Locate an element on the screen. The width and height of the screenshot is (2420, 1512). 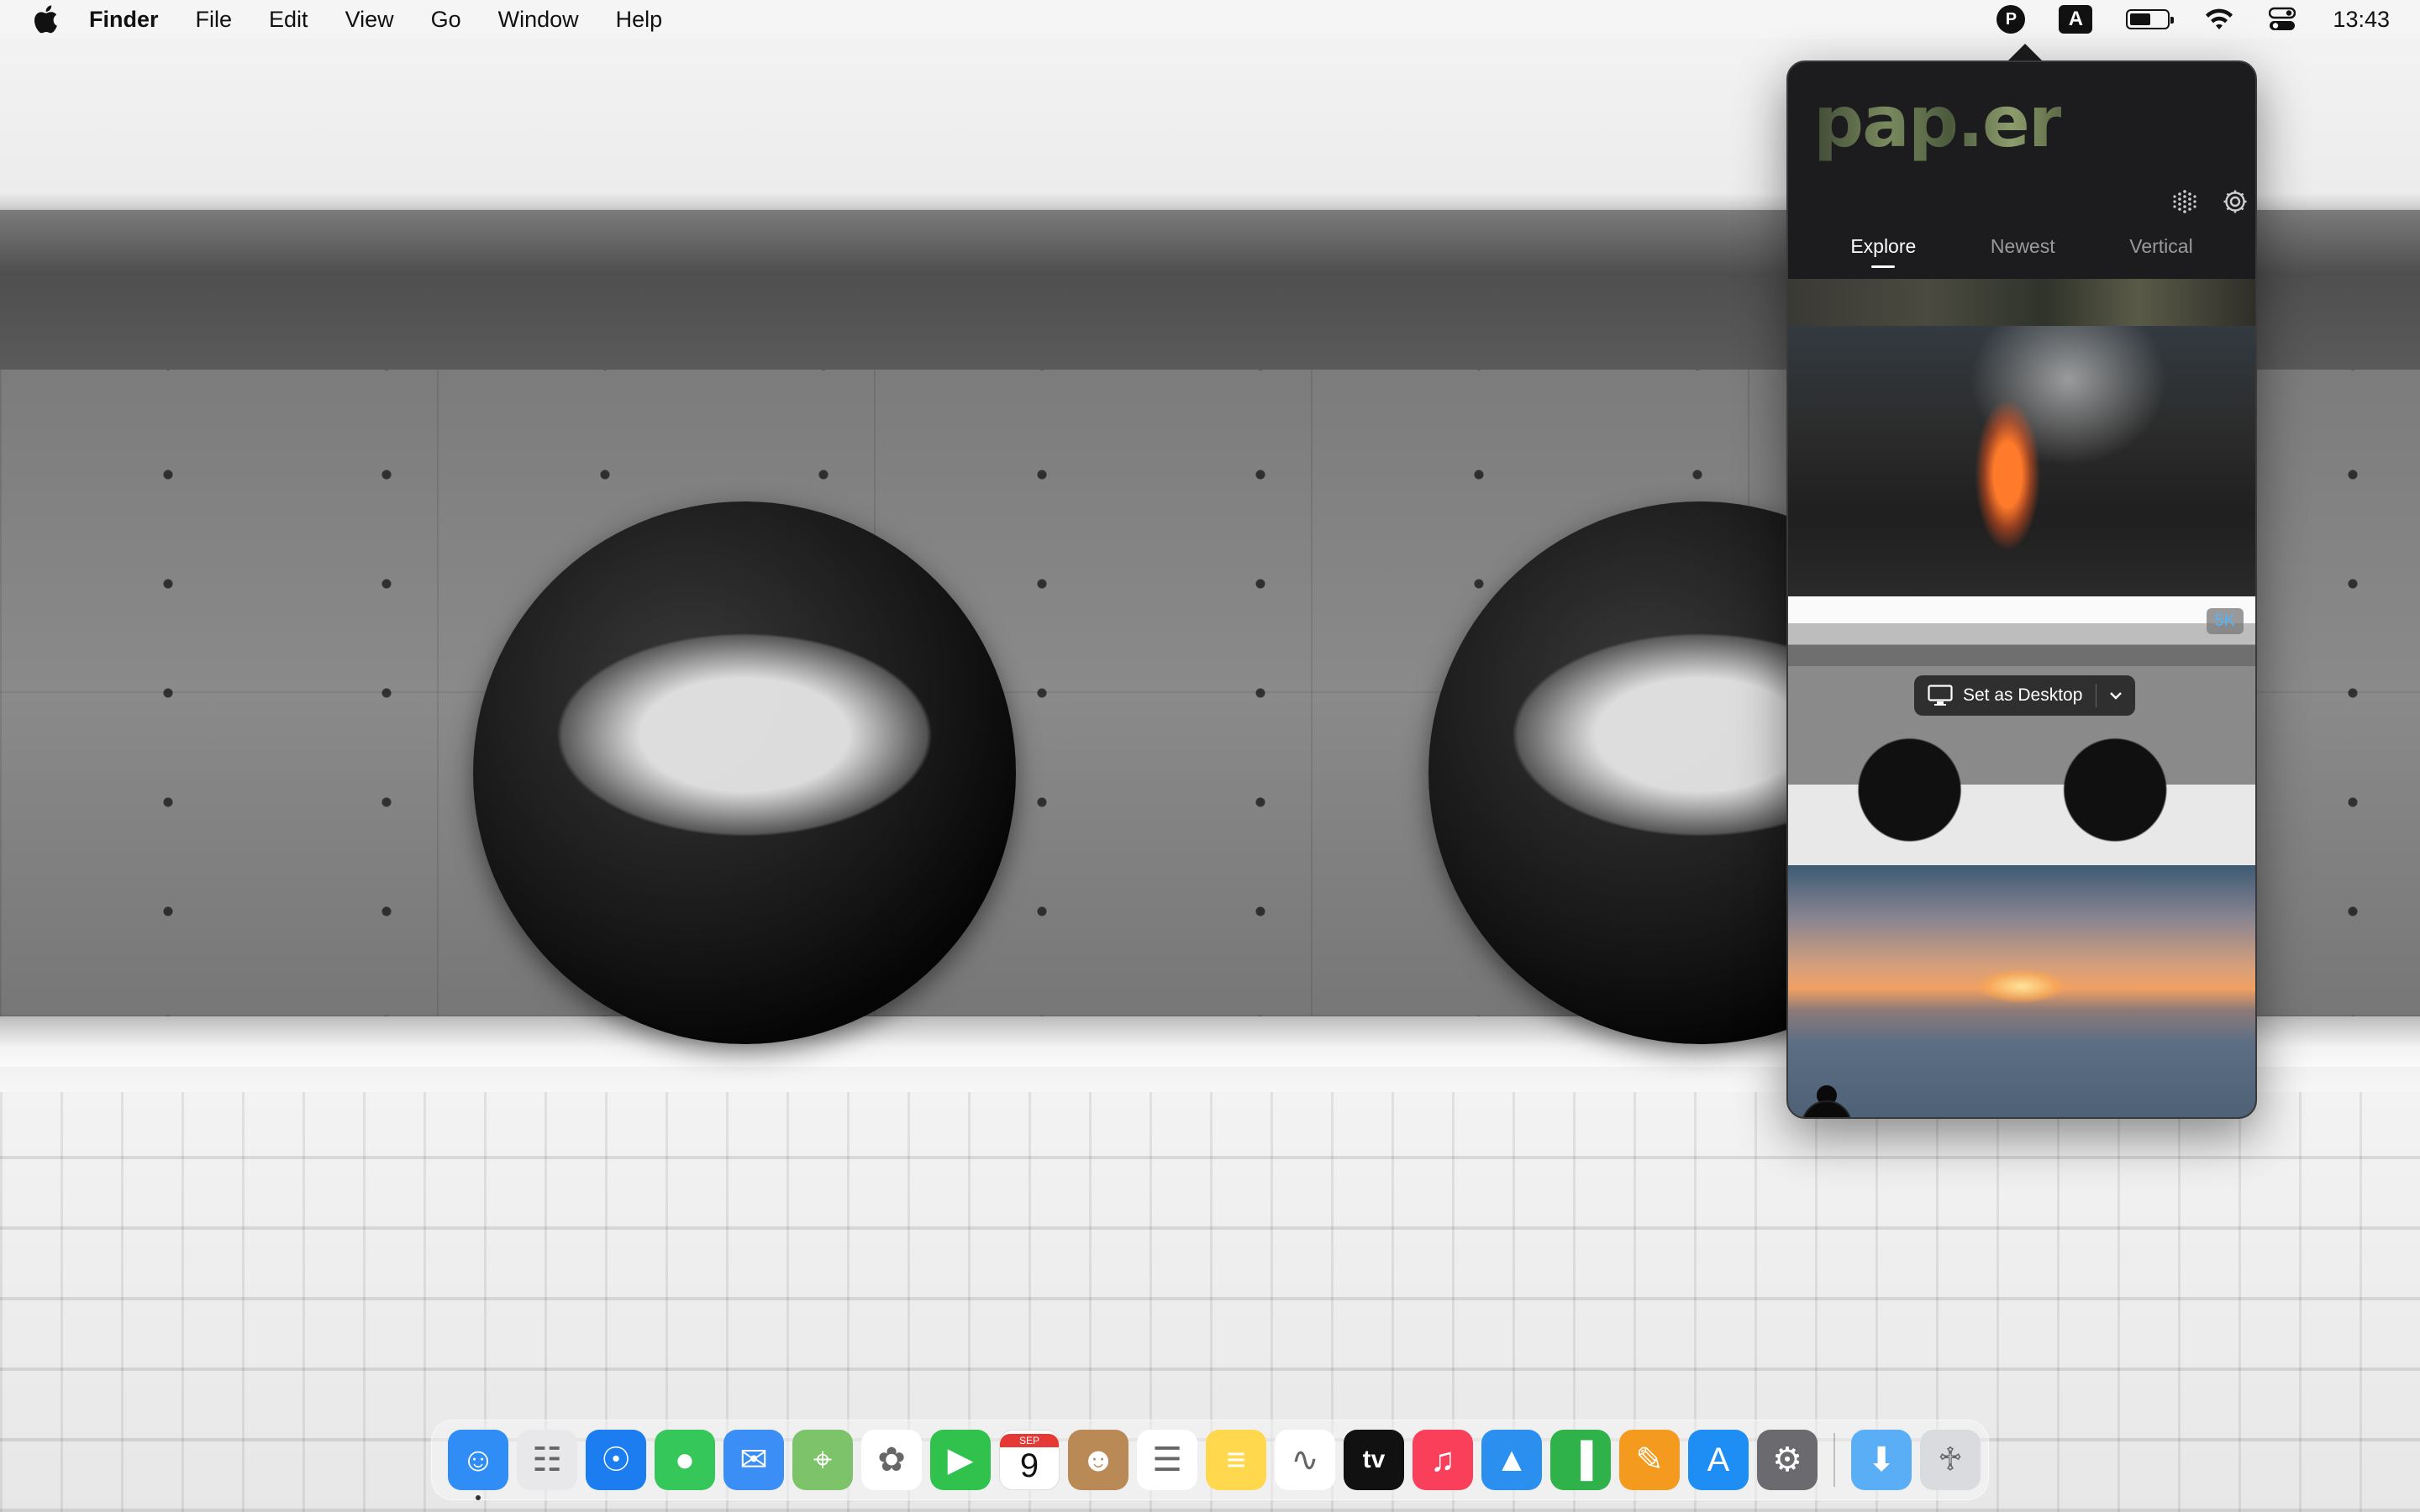
dock-launchpad: ☷ is located at coordinates (547, 1460).